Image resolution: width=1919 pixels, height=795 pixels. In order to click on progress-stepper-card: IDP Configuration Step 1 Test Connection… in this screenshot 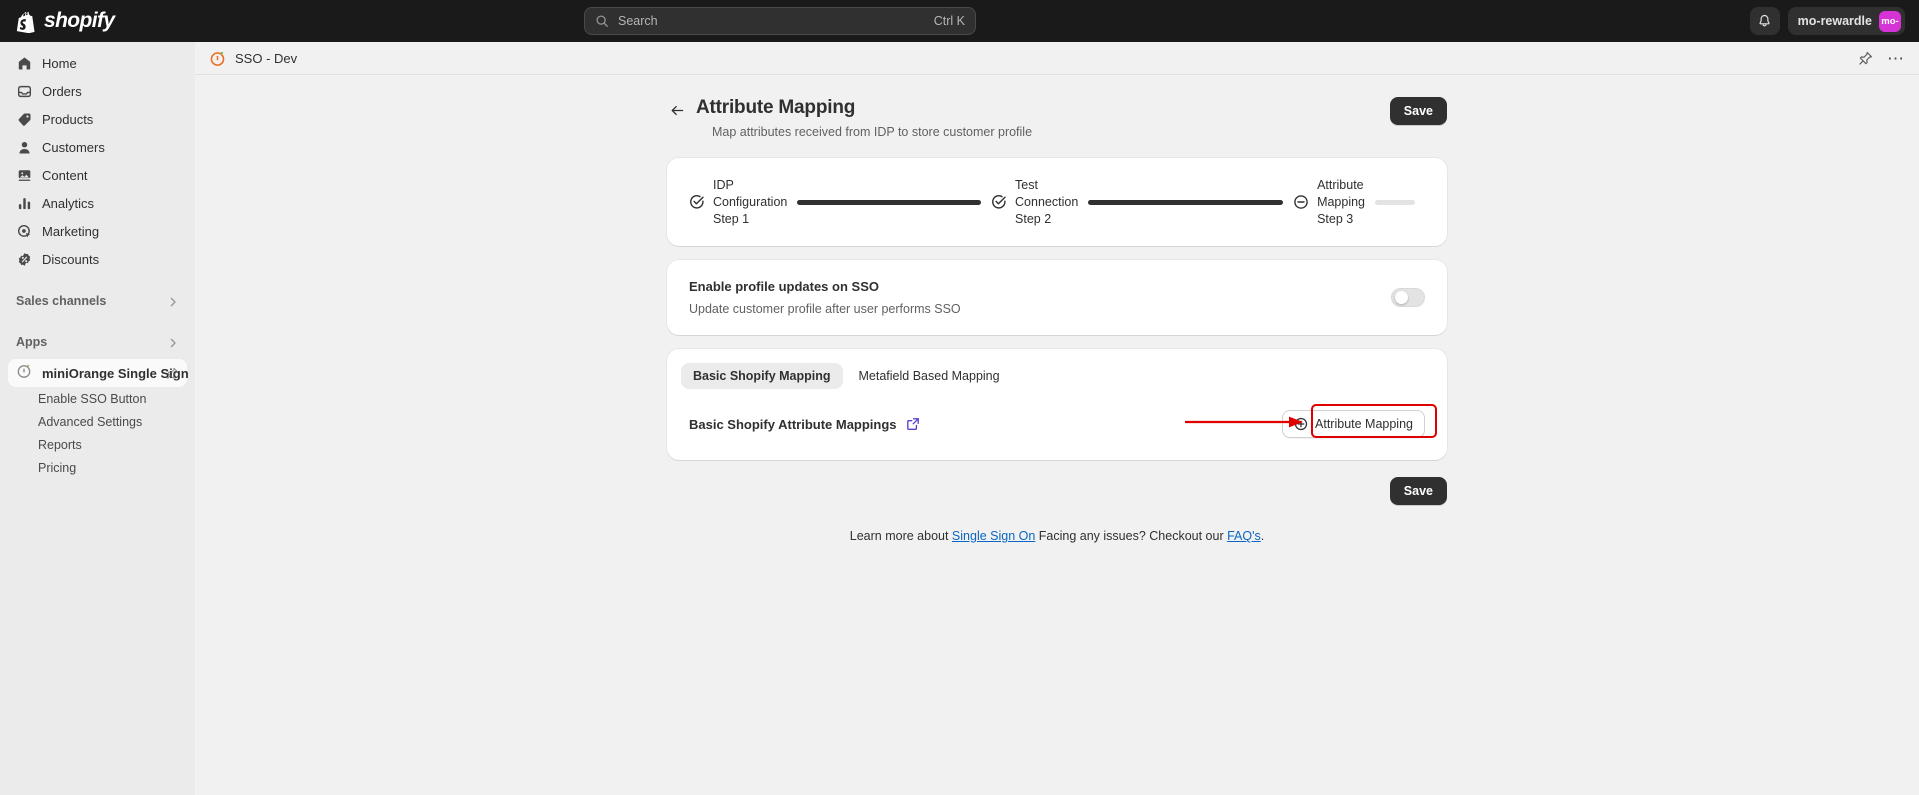, I will do `click(1057, 202)`.